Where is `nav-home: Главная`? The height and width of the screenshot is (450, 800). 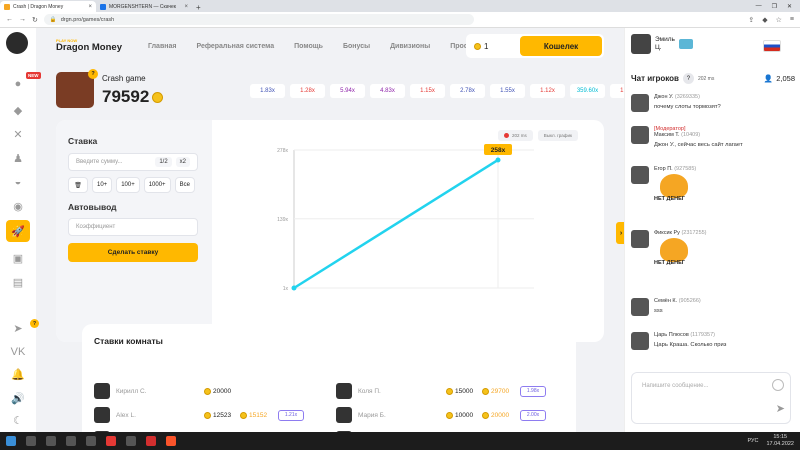 nav-home: Главная is located at coordinates (162, 46).